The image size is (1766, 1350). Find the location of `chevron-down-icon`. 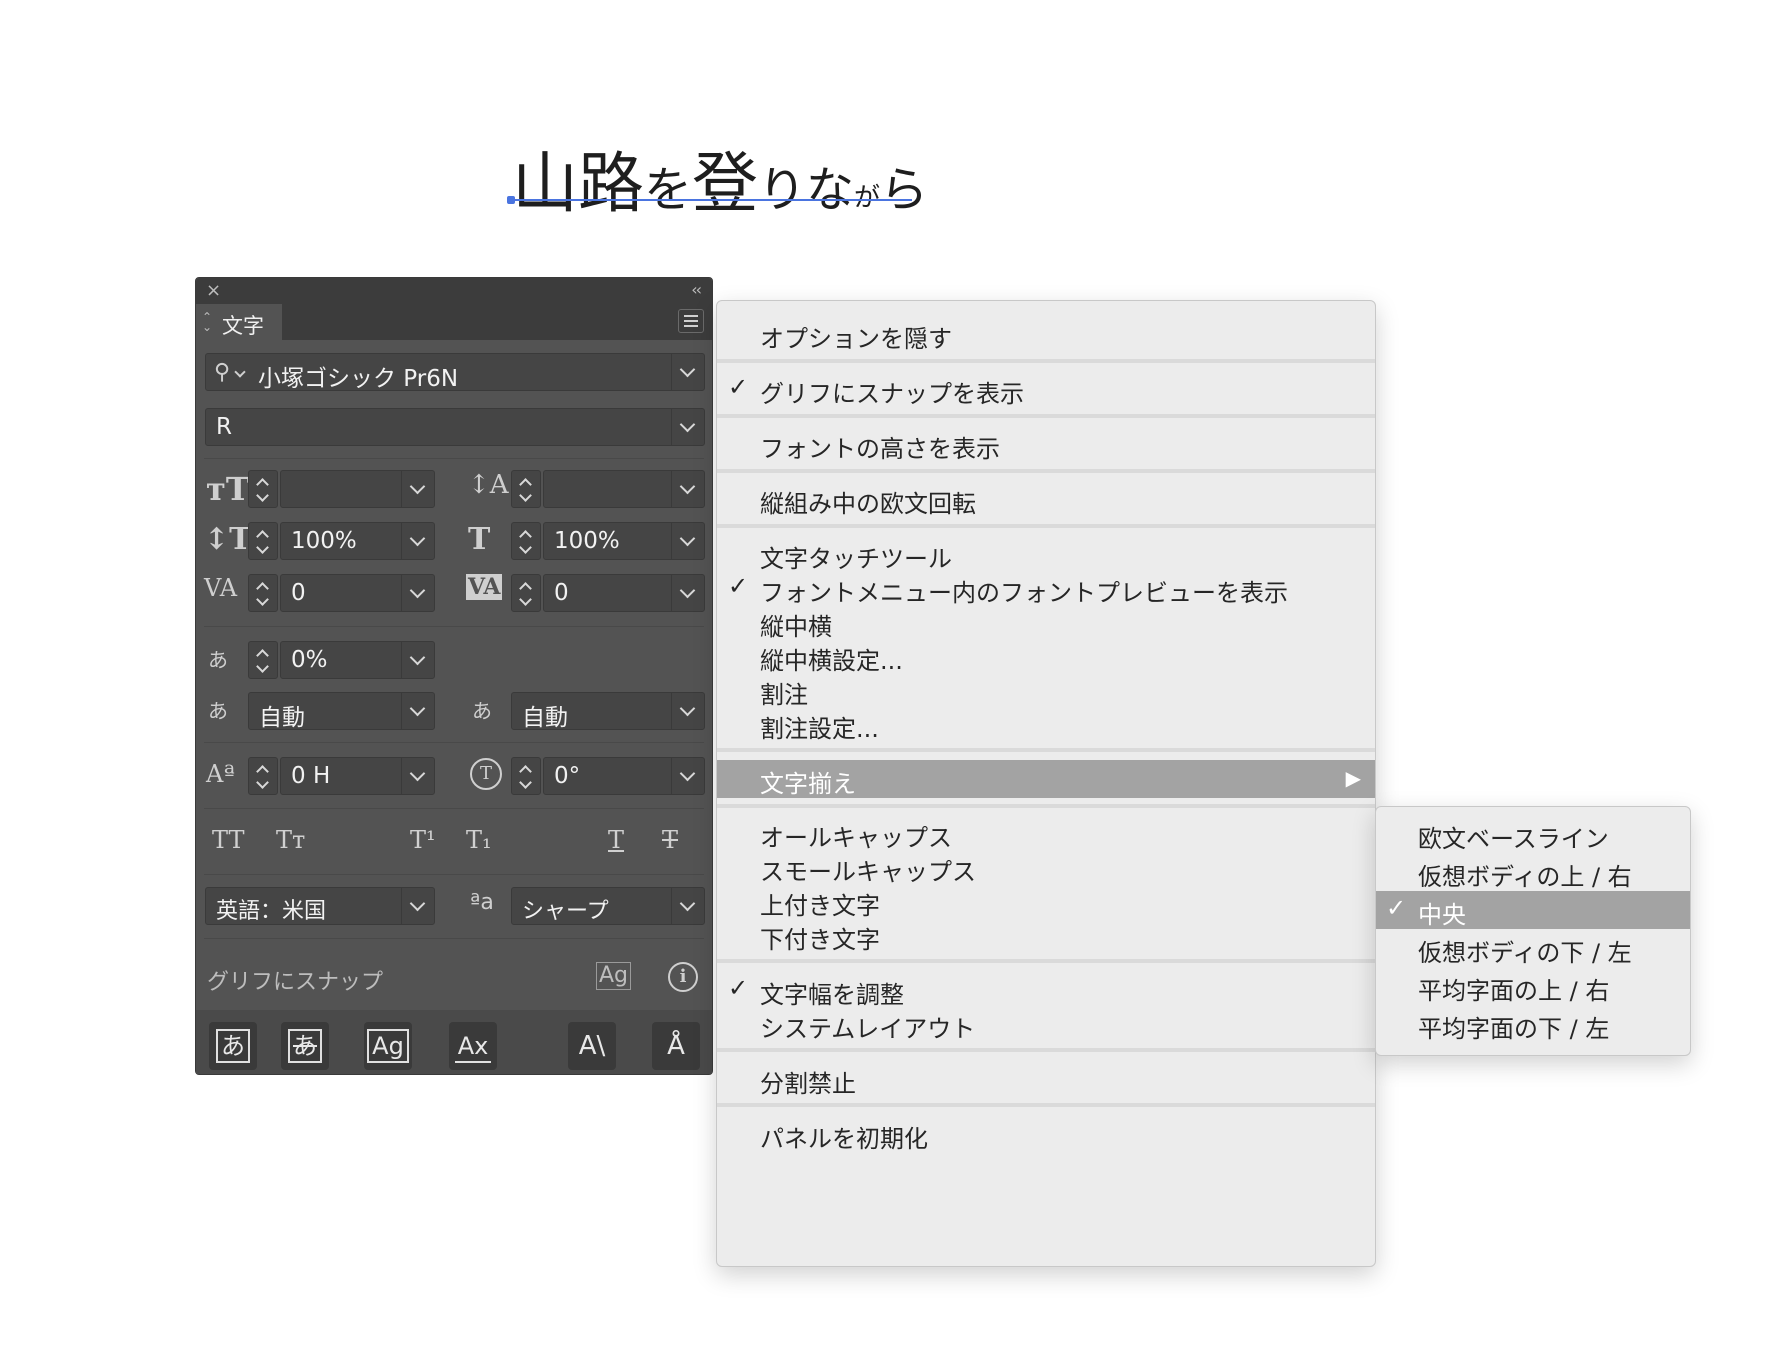

chevron-down-icon is located at coordinates (240, 372).